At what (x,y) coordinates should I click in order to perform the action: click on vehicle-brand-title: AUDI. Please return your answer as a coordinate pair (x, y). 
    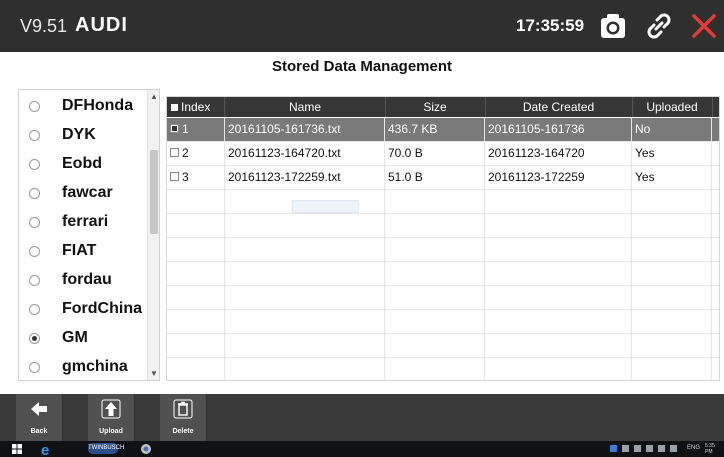
    Looking at the image, I should click on (101, 25).